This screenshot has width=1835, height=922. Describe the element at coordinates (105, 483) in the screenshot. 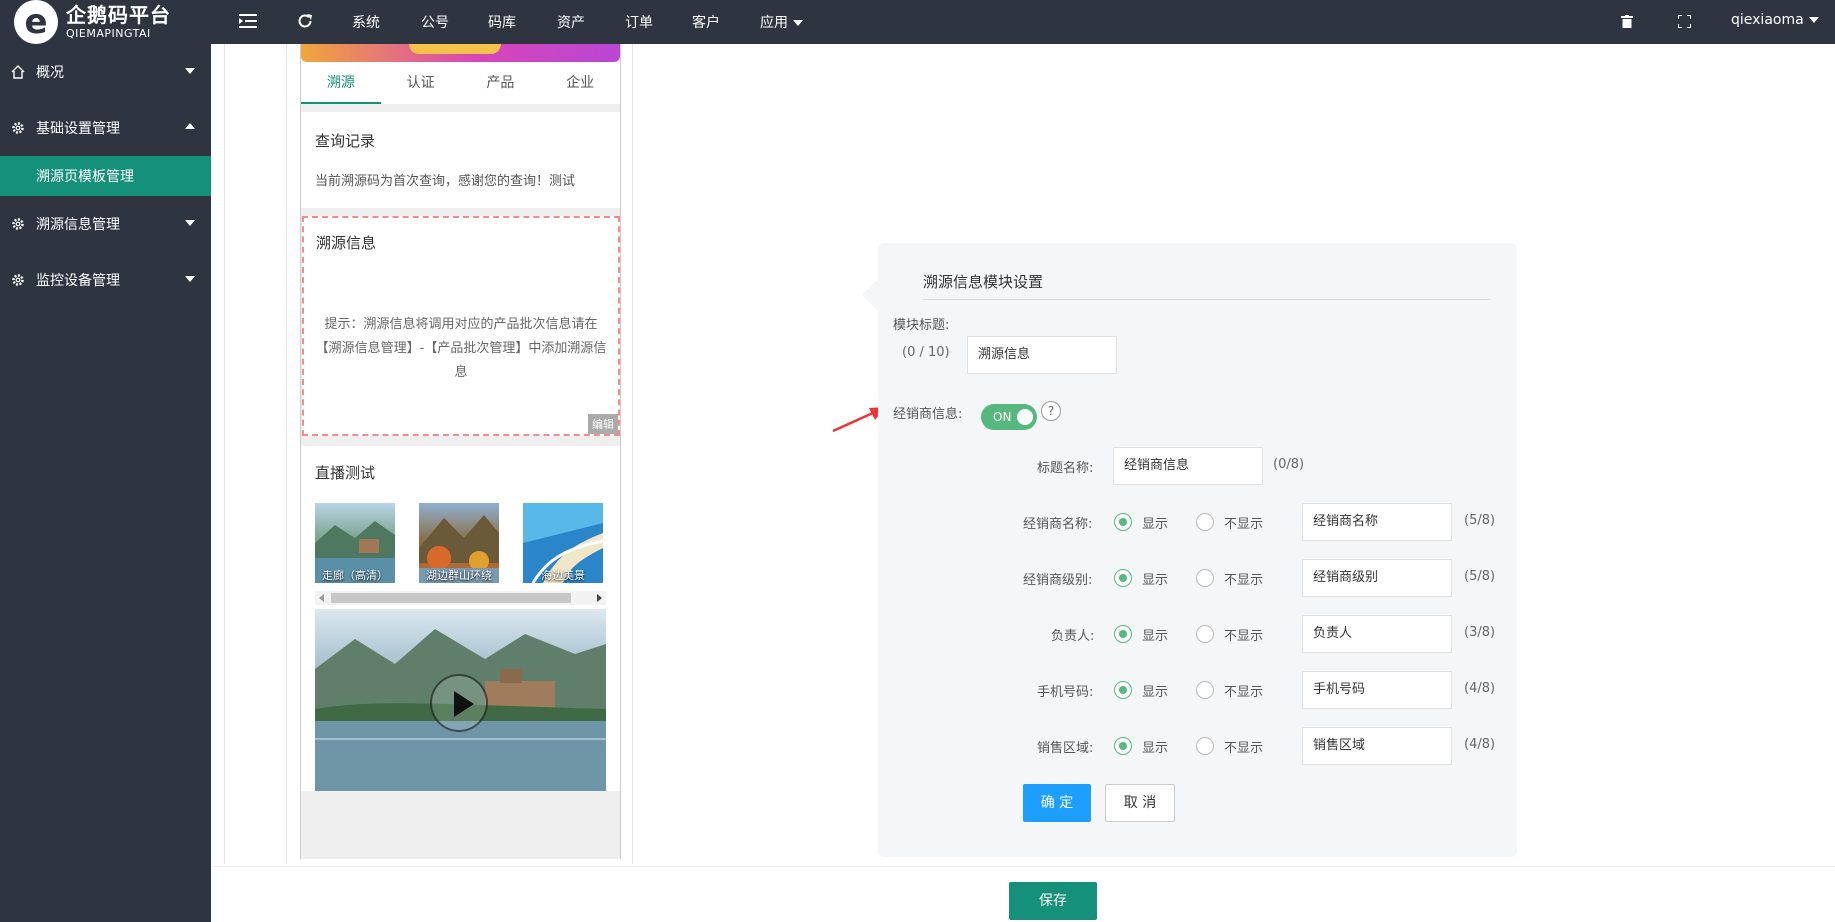

I see `sidebar: 概况 基础设置管理 溯源页模板管理 溯源信息管理 监控设备管理` at that location.